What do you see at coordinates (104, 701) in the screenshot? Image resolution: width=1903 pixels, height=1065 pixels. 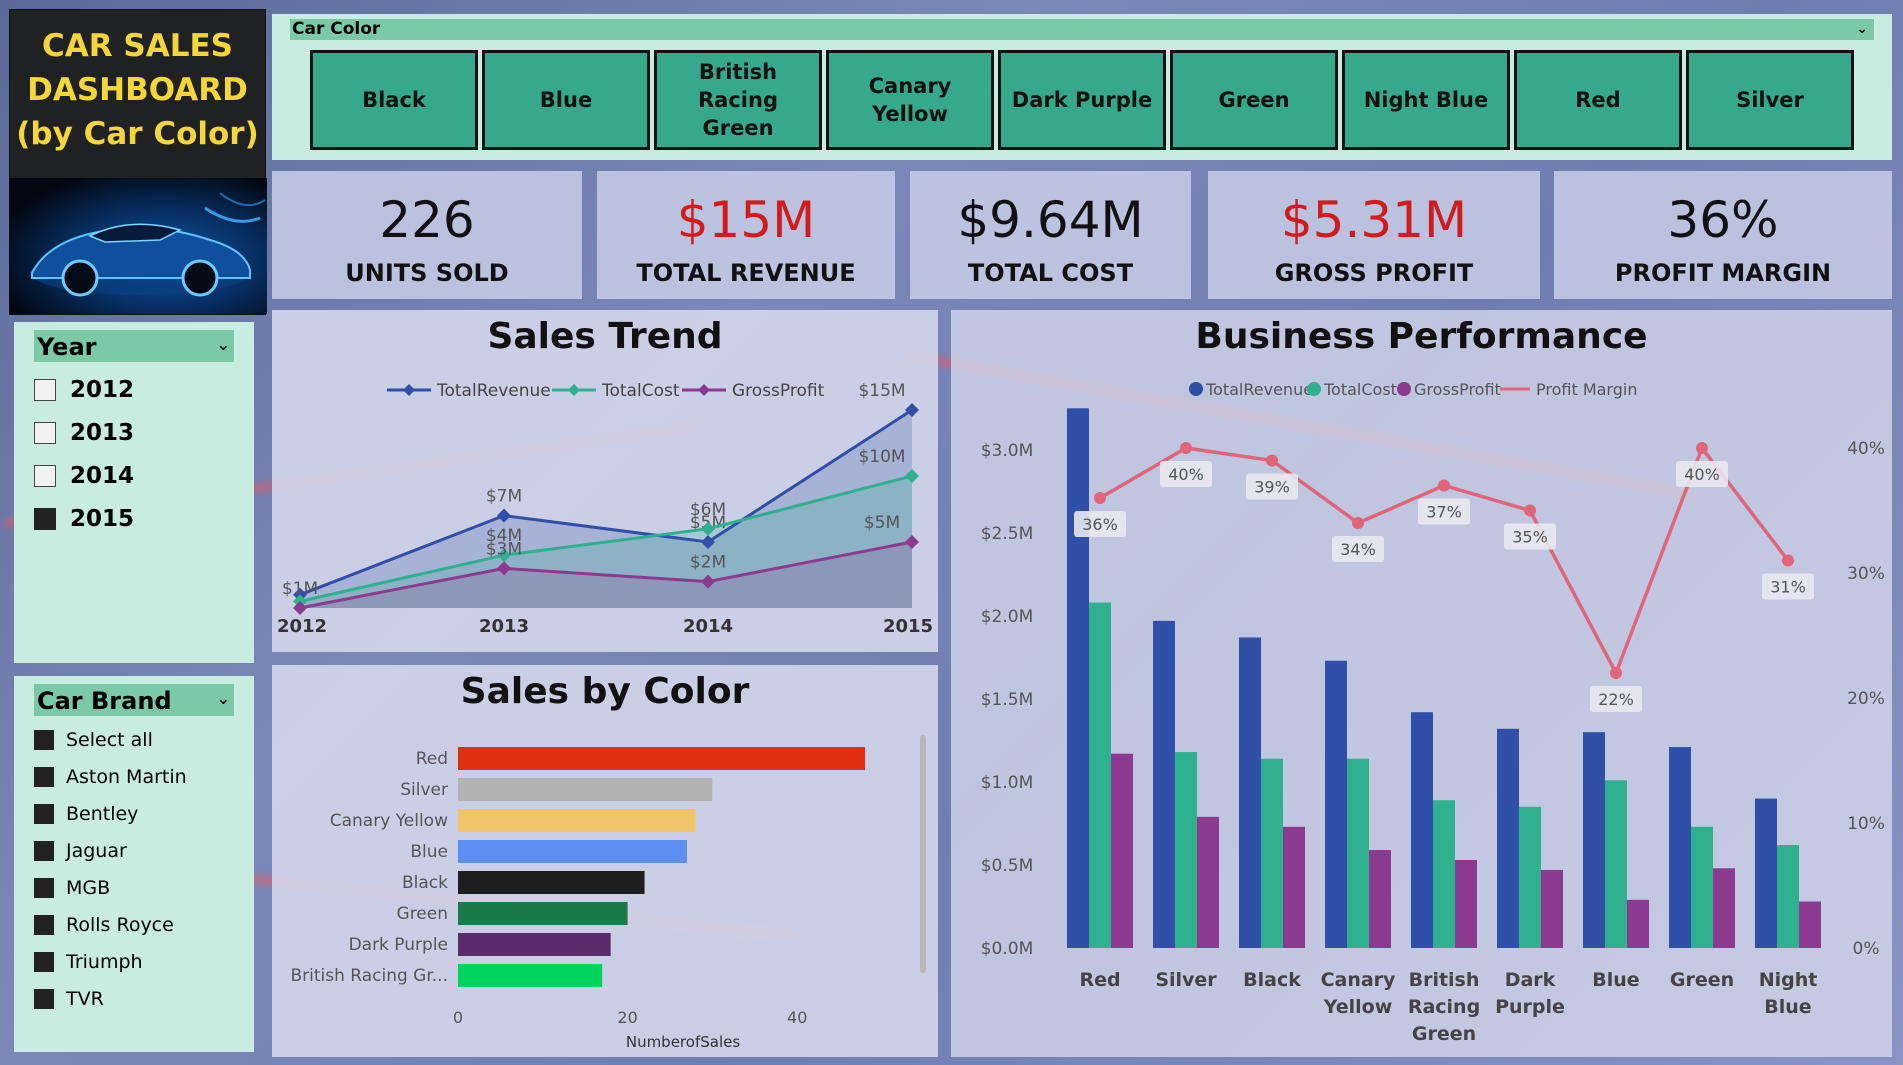 I see `car-brand-slicer-label: Car Brand` at bounding box center [104, 701].